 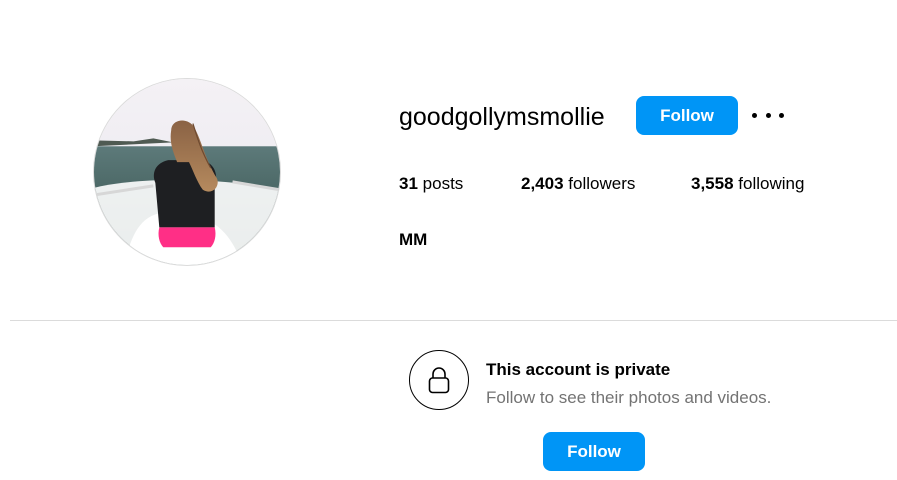 What do you see at coordinates (712, 183) in the screenshot?
I see `following-count: 3,558` at bounding box center [712, 183].